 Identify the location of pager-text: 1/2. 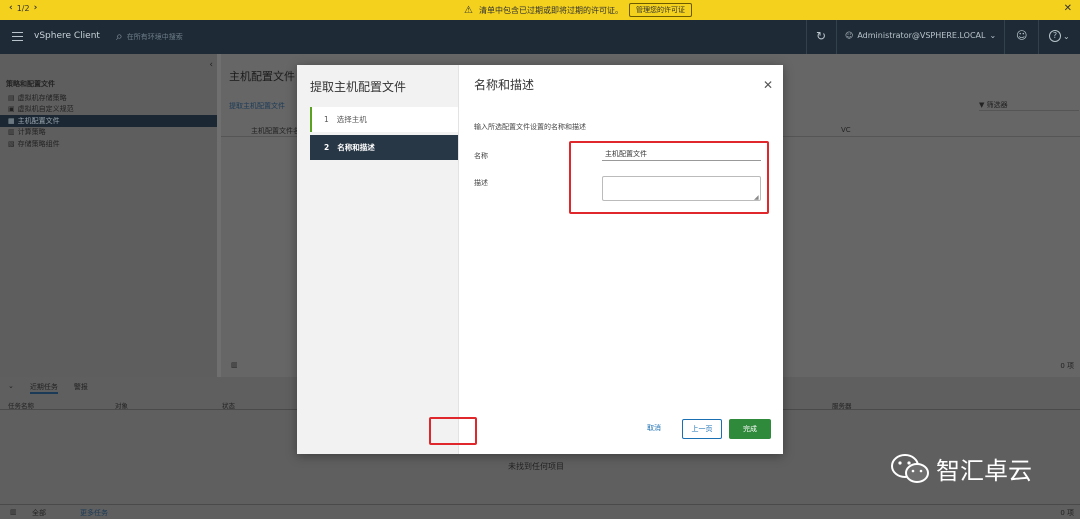
(23, 8).